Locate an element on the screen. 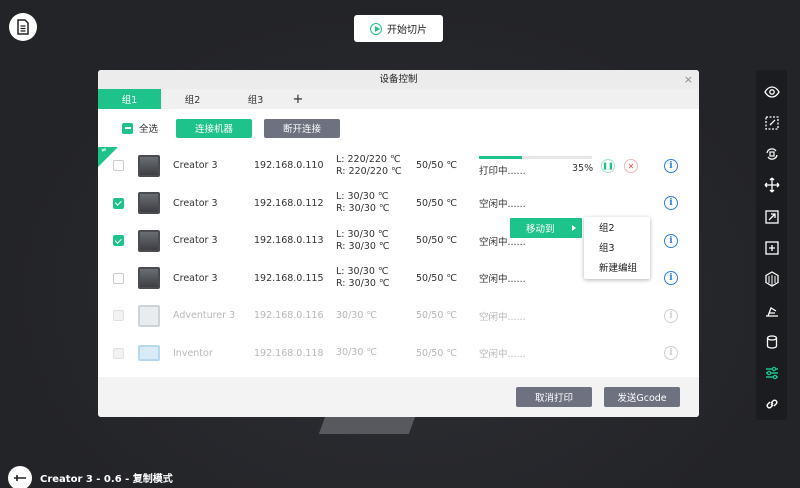  device-ip: 192.168.0.113 is located at coordinates (289, 240).